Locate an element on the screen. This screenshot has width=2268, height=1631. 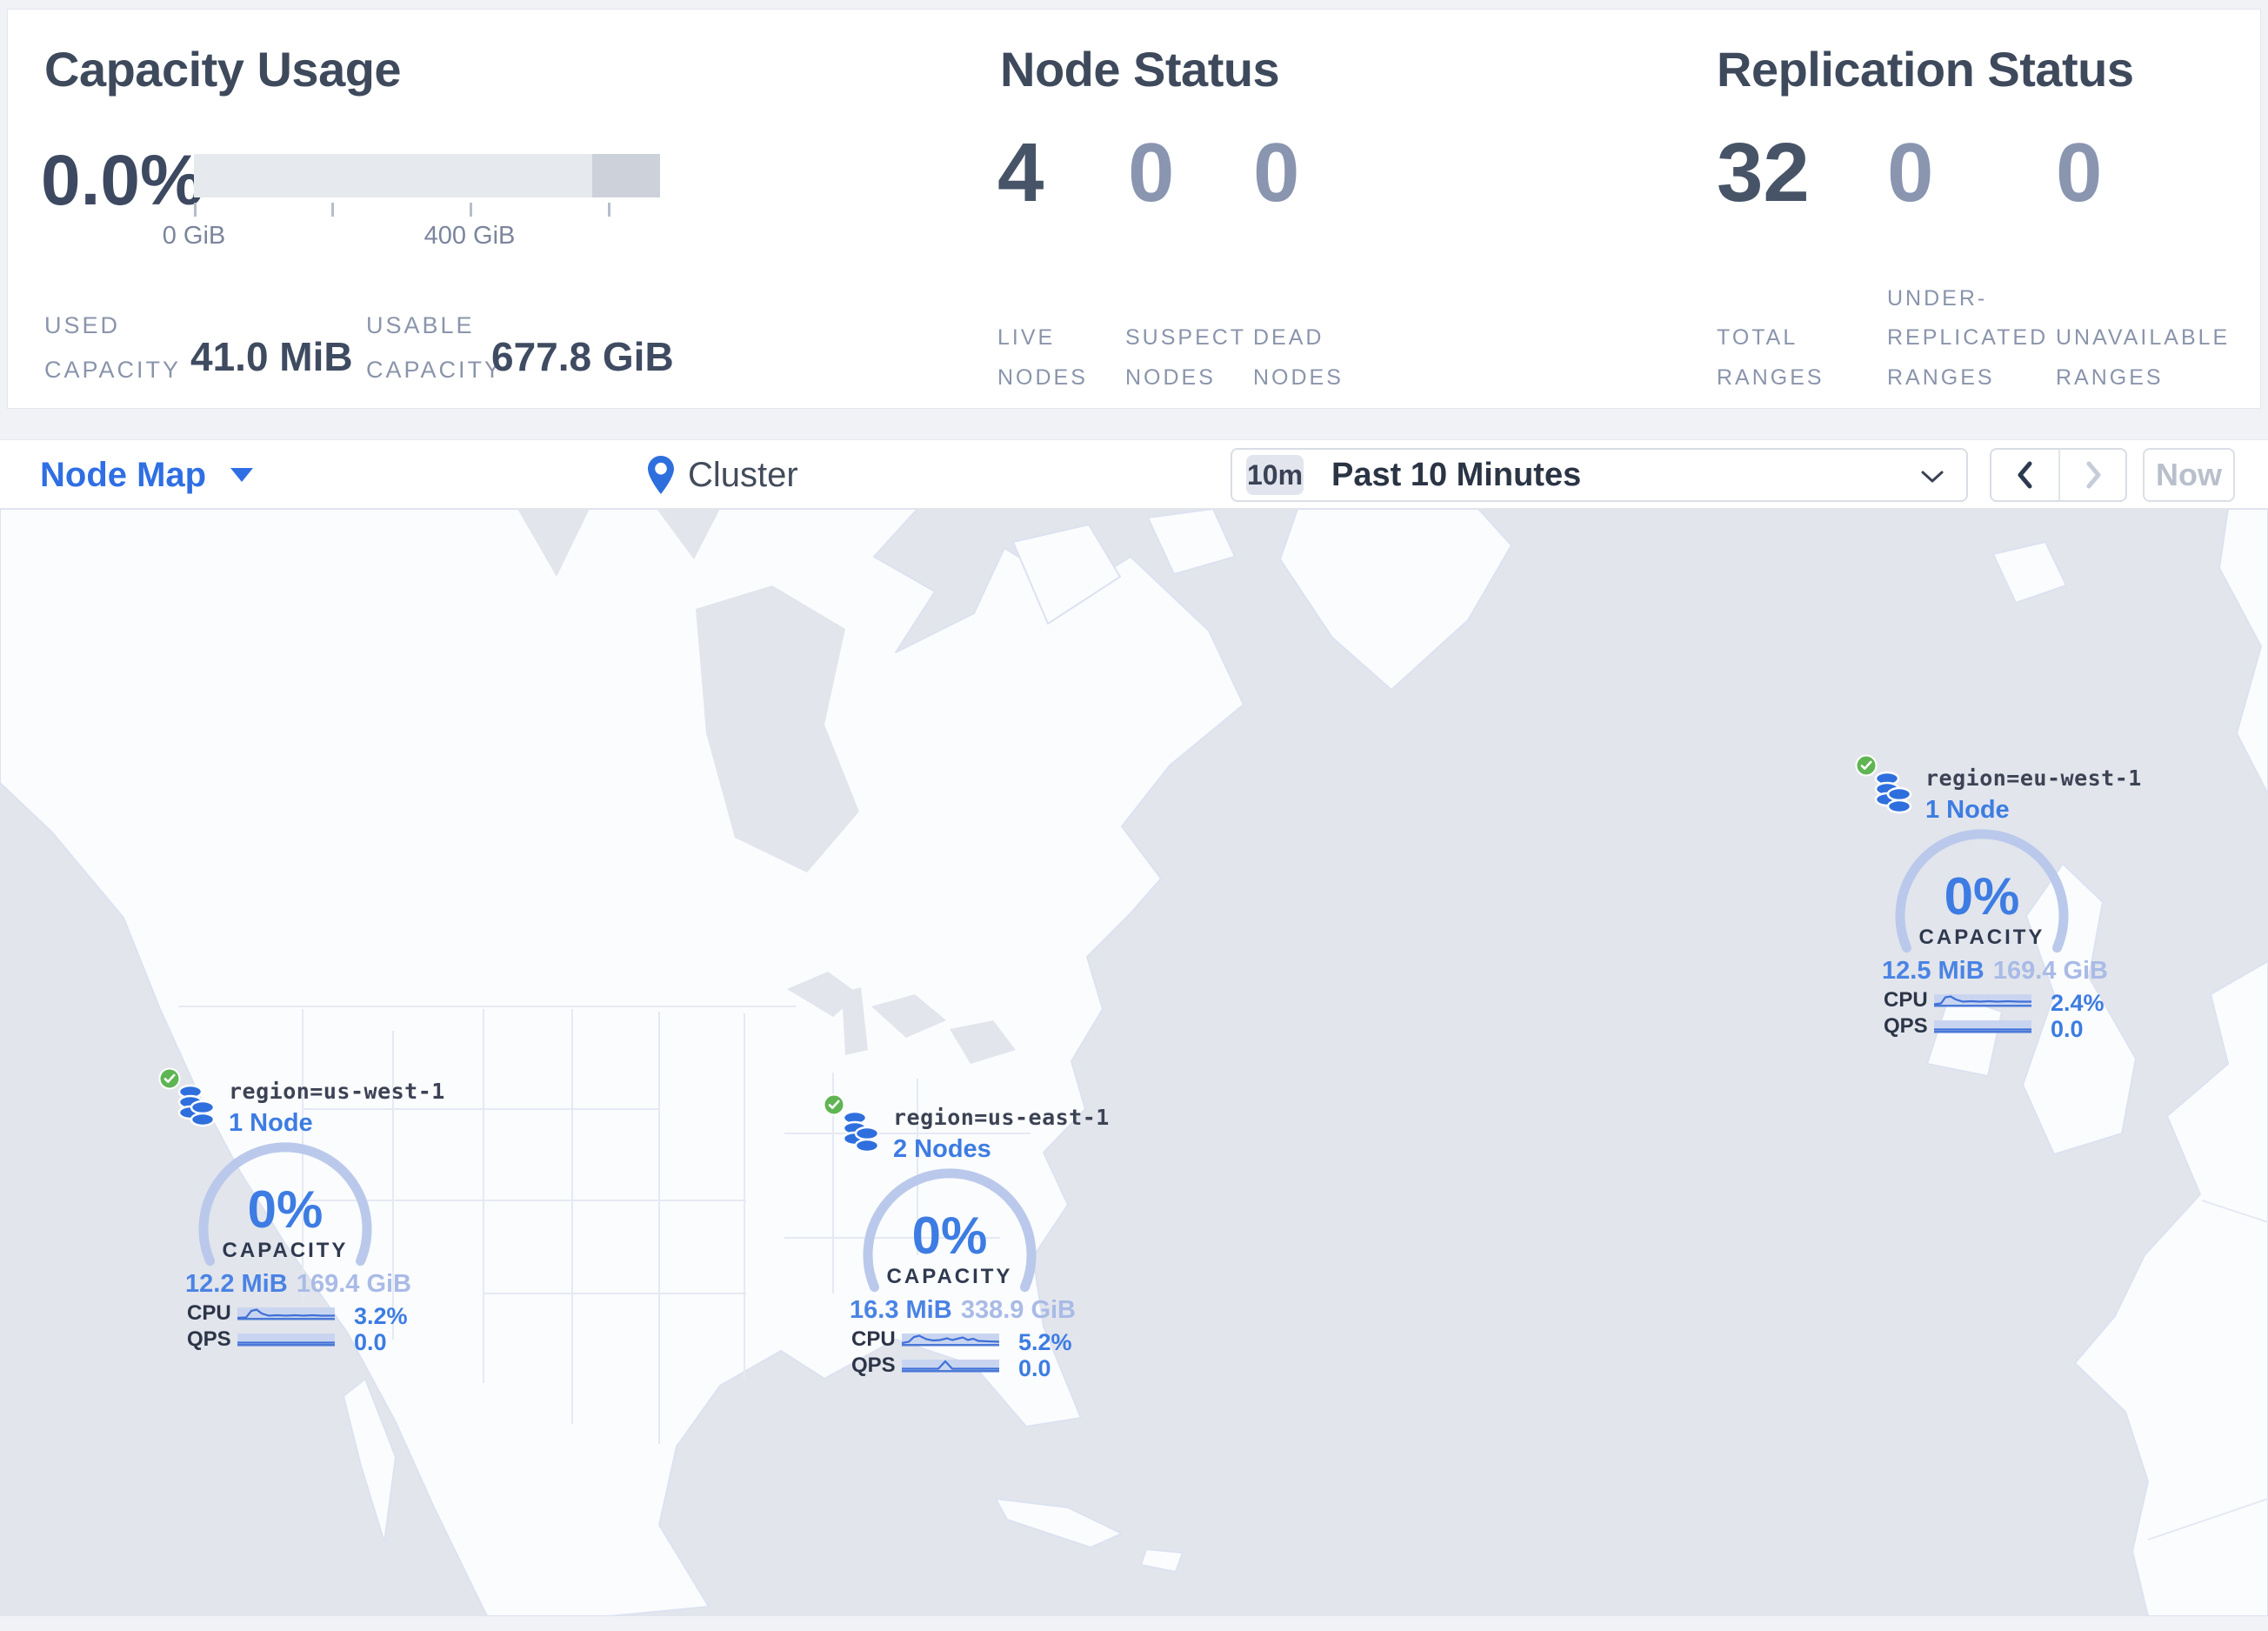
replication-status-title: Replication Status is located at coordinates (1925, 69).